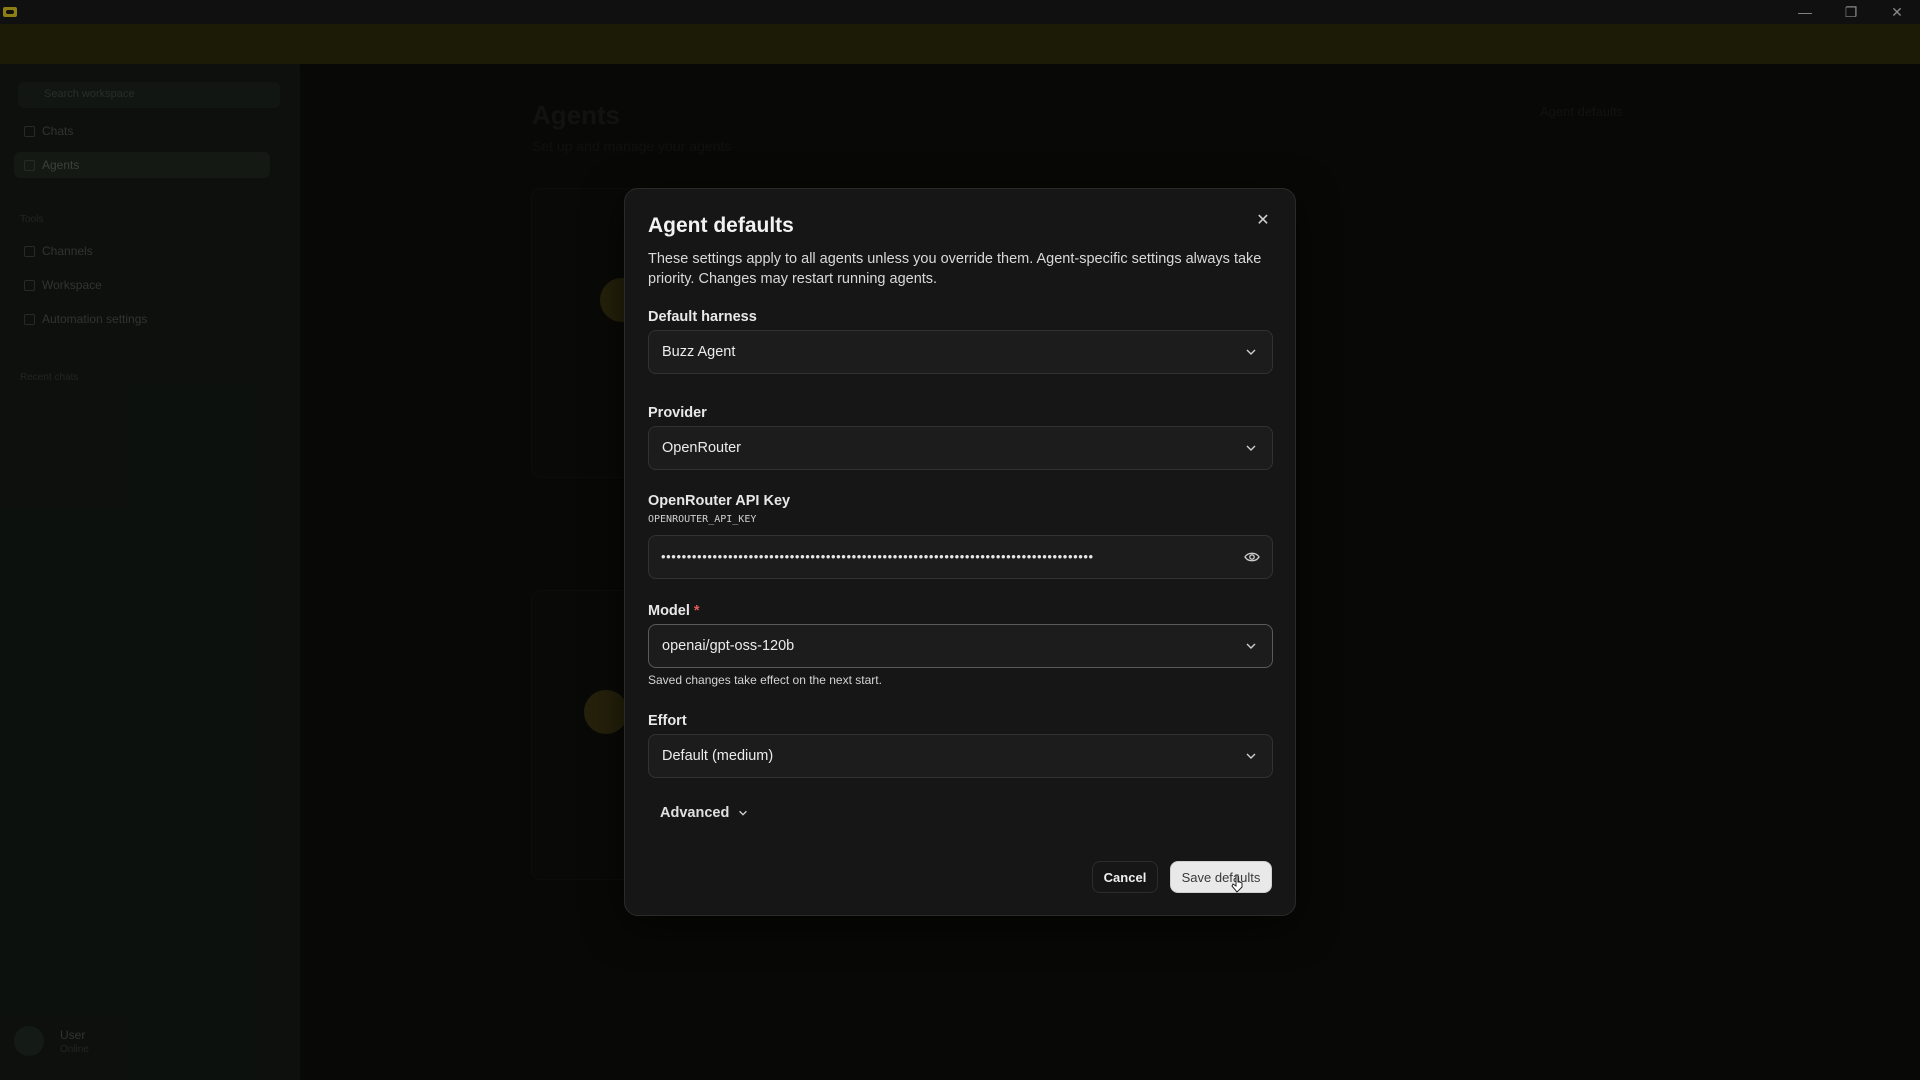  Describe the element at coordinates (1252, 557) in the screenshot. I see `eye-icon` at that location.